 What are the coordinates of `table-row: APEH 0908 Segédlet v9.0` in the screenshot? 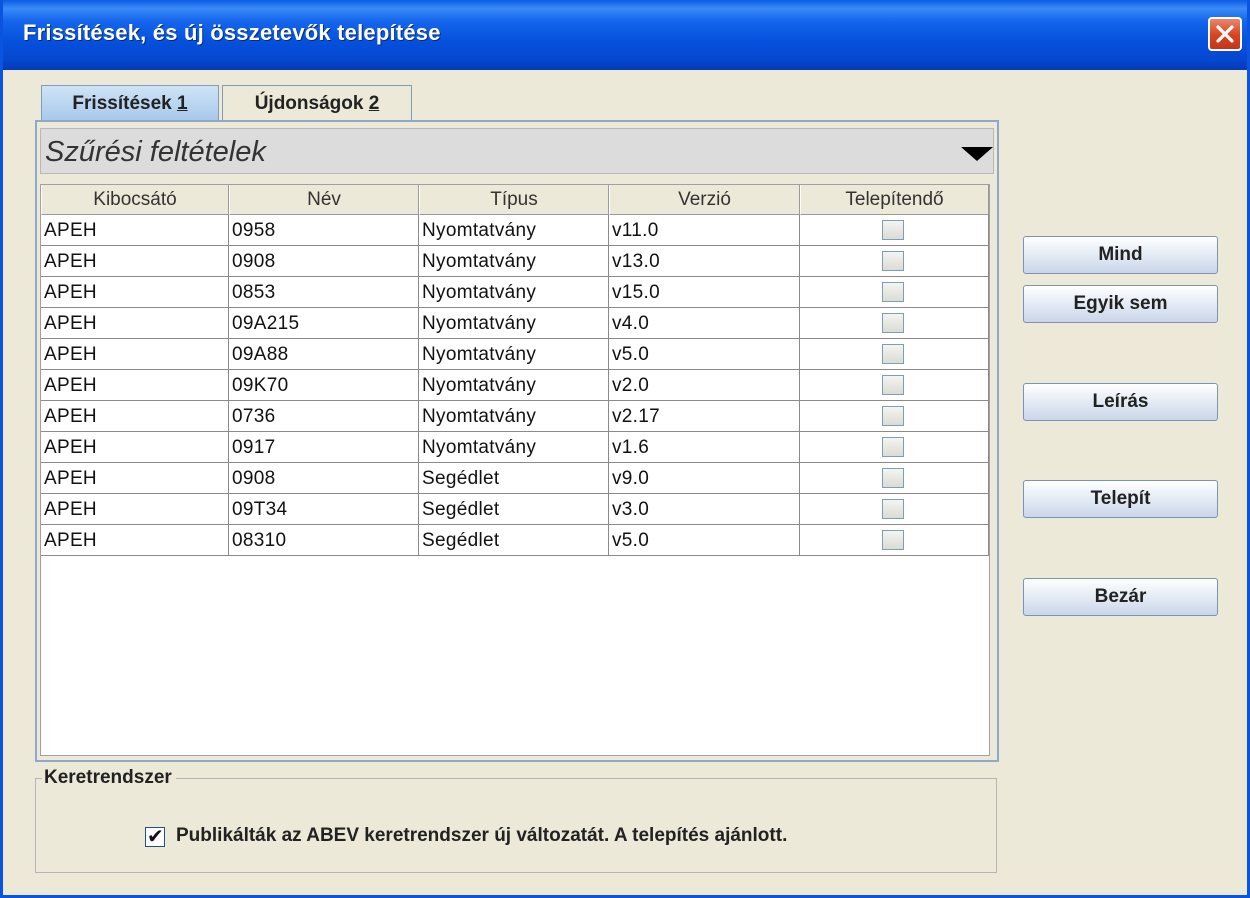 It's located at (515, 478).